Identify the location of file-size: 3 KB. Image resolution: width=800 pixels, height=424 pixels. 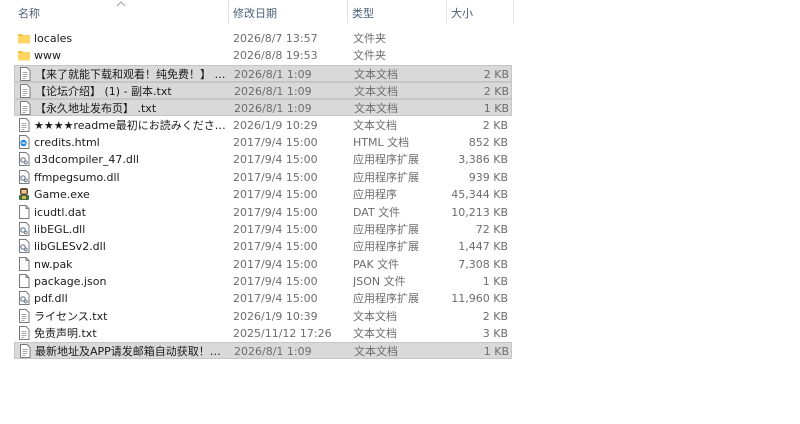
(495, 333).